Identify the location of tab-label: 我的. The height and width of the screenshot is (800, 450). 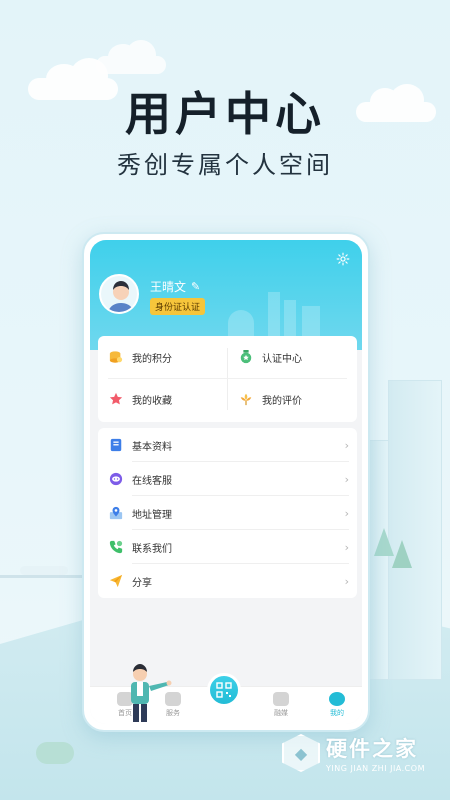
(337, 713).